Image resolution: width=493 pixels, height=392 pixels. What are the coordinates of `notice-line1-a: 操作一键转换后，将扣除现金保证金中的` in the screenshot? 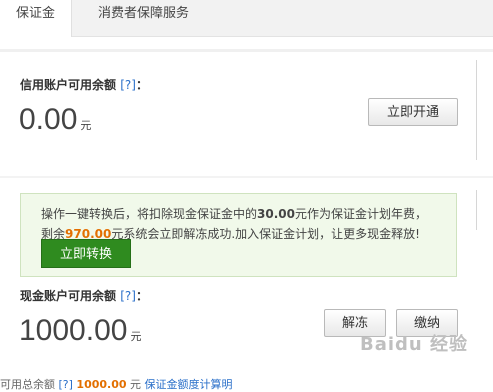 It's located at (149, 214).